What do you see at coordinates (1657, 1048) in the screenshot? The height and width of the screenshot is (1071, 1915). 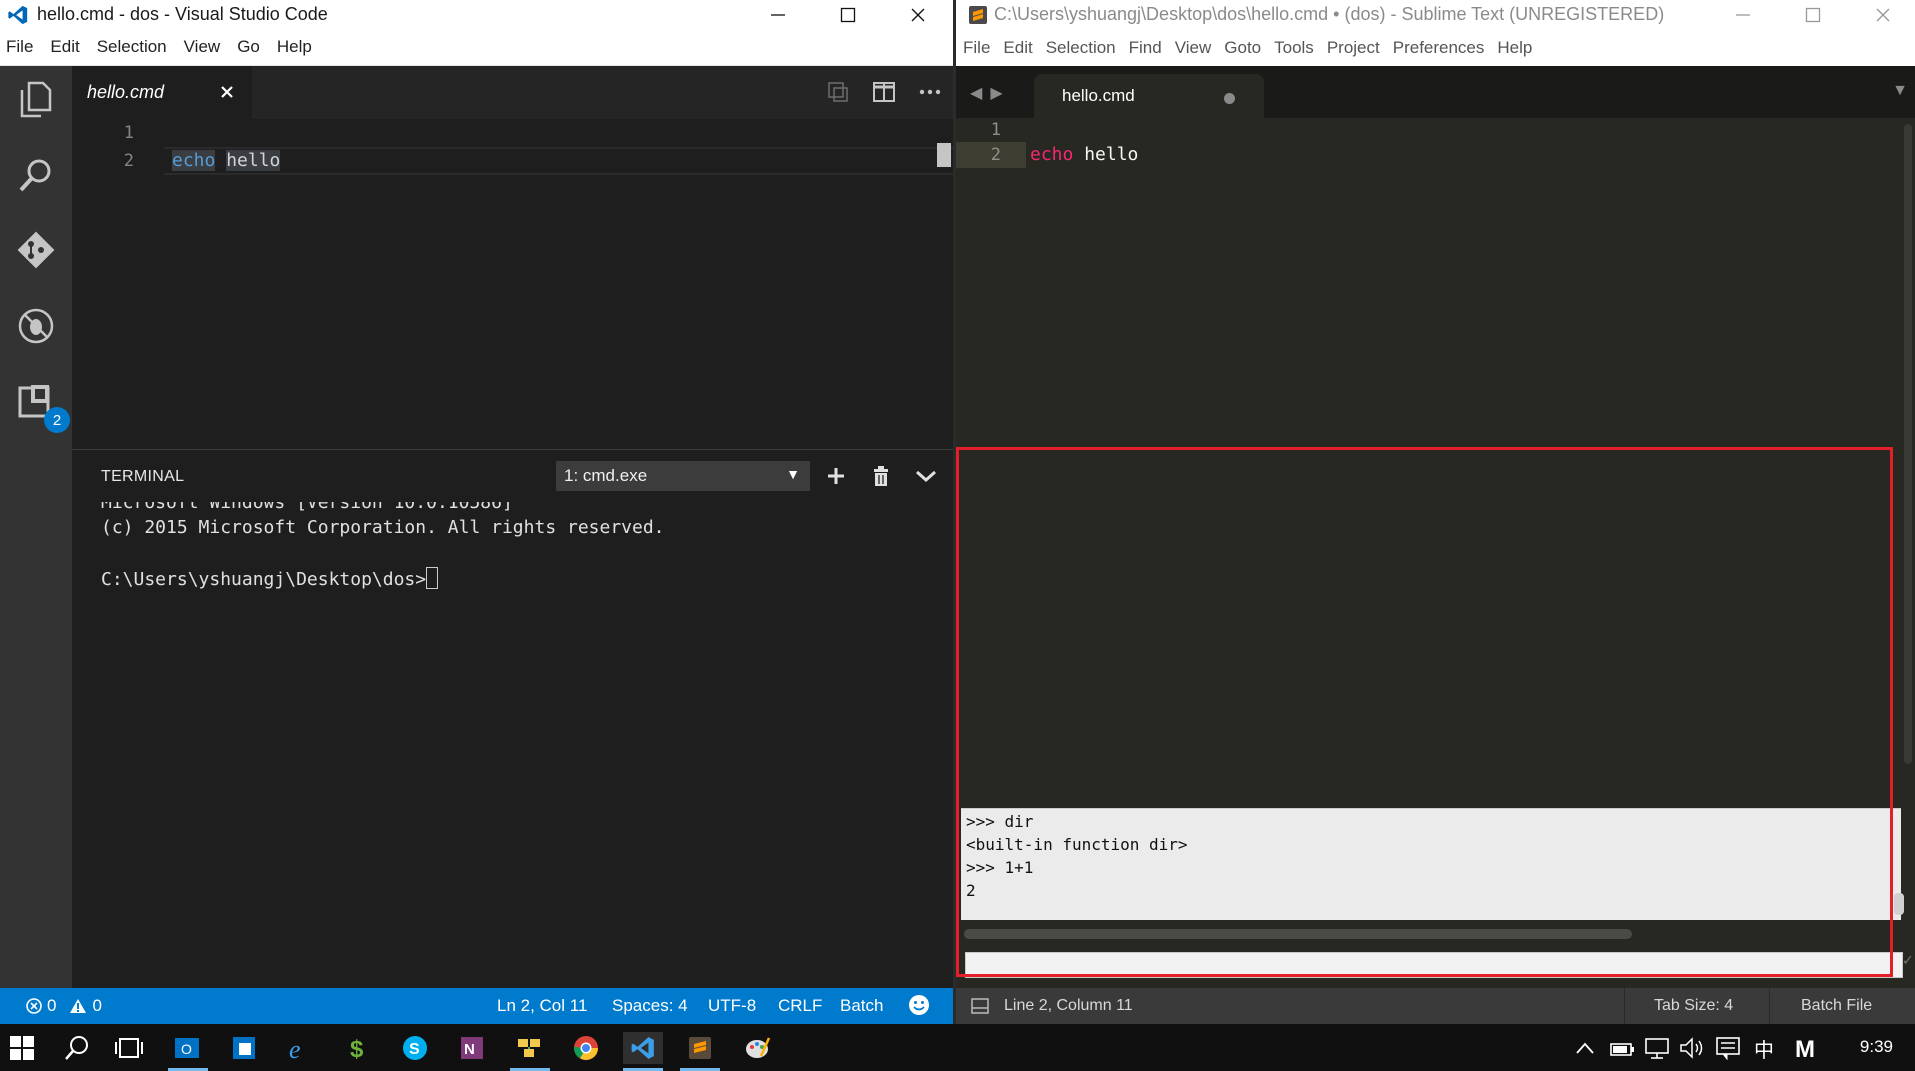 I see `network-tray` at bounding box center [1657, 1048].